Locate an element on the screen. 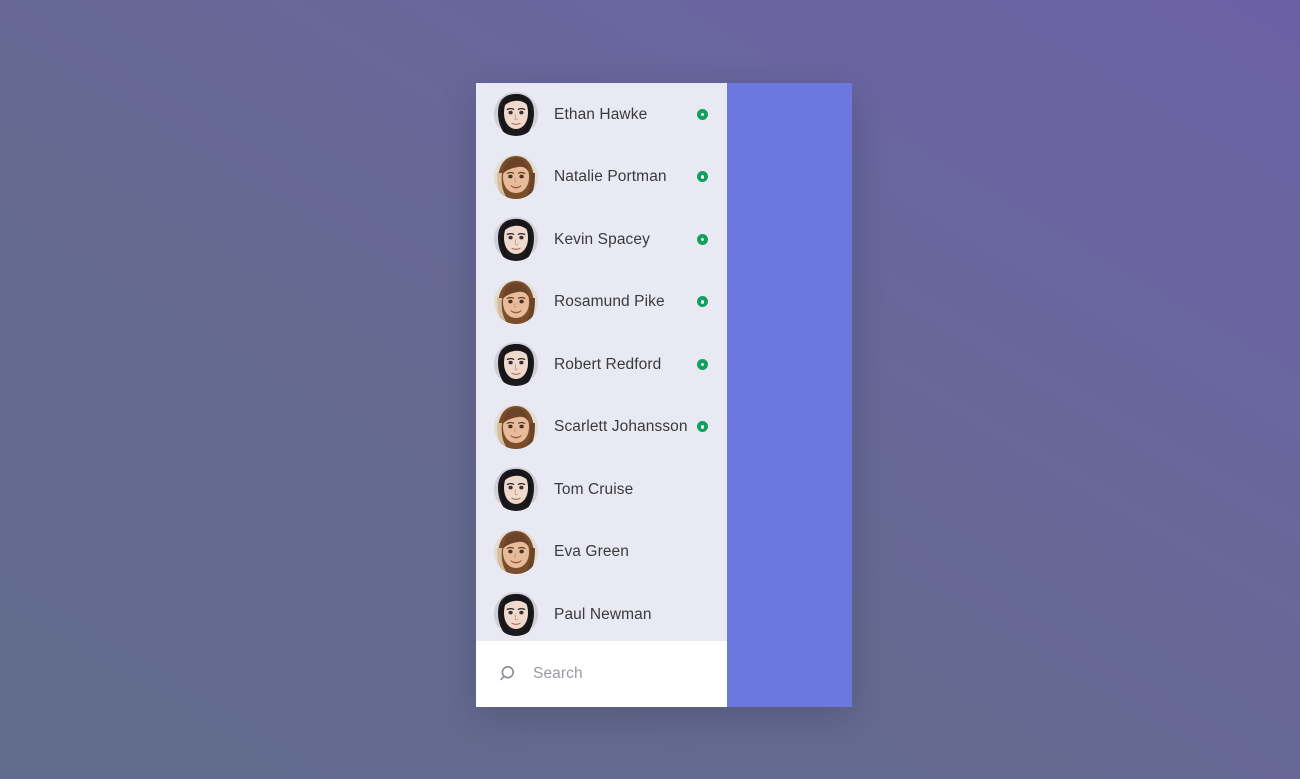  contact-name: Paul Newman is located at coordinates (603, 614).